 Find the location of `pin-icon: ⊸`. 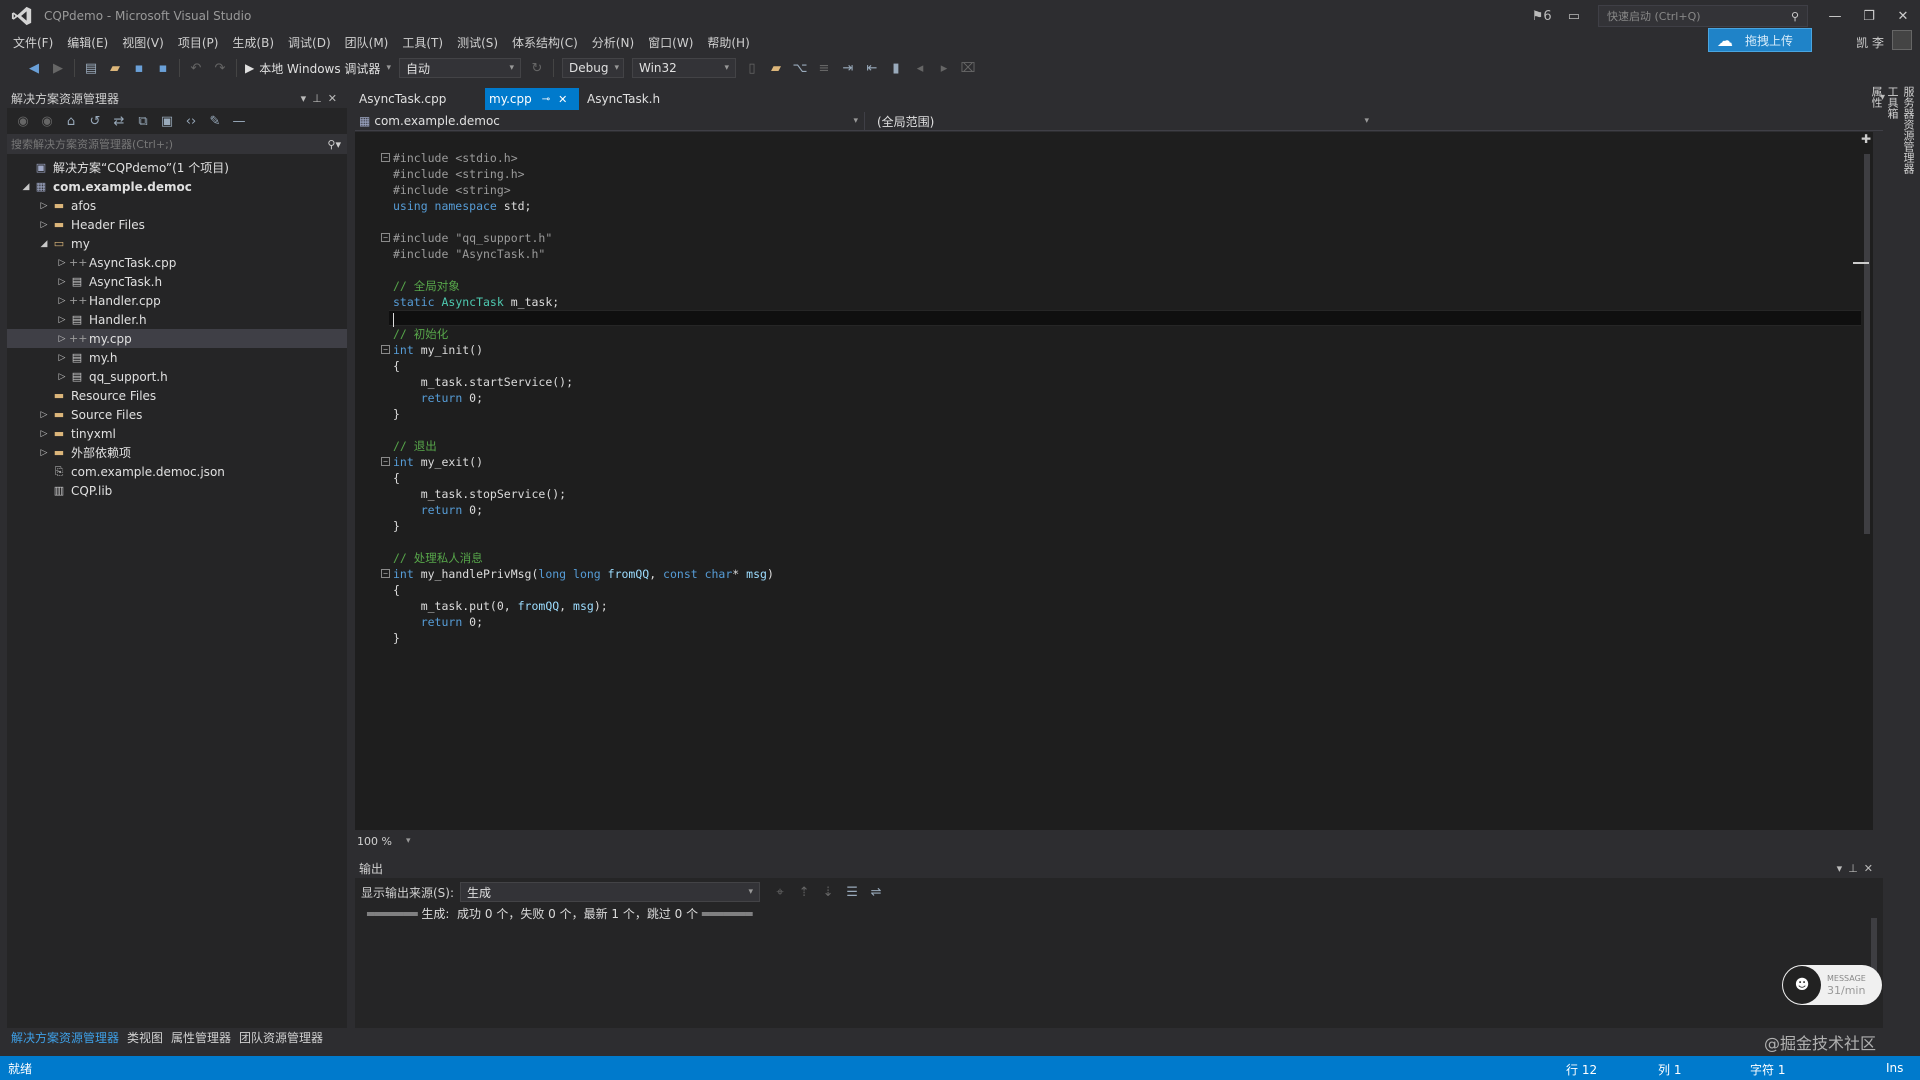

pin-icon: ⊸ is located at coordinates (546, 99).